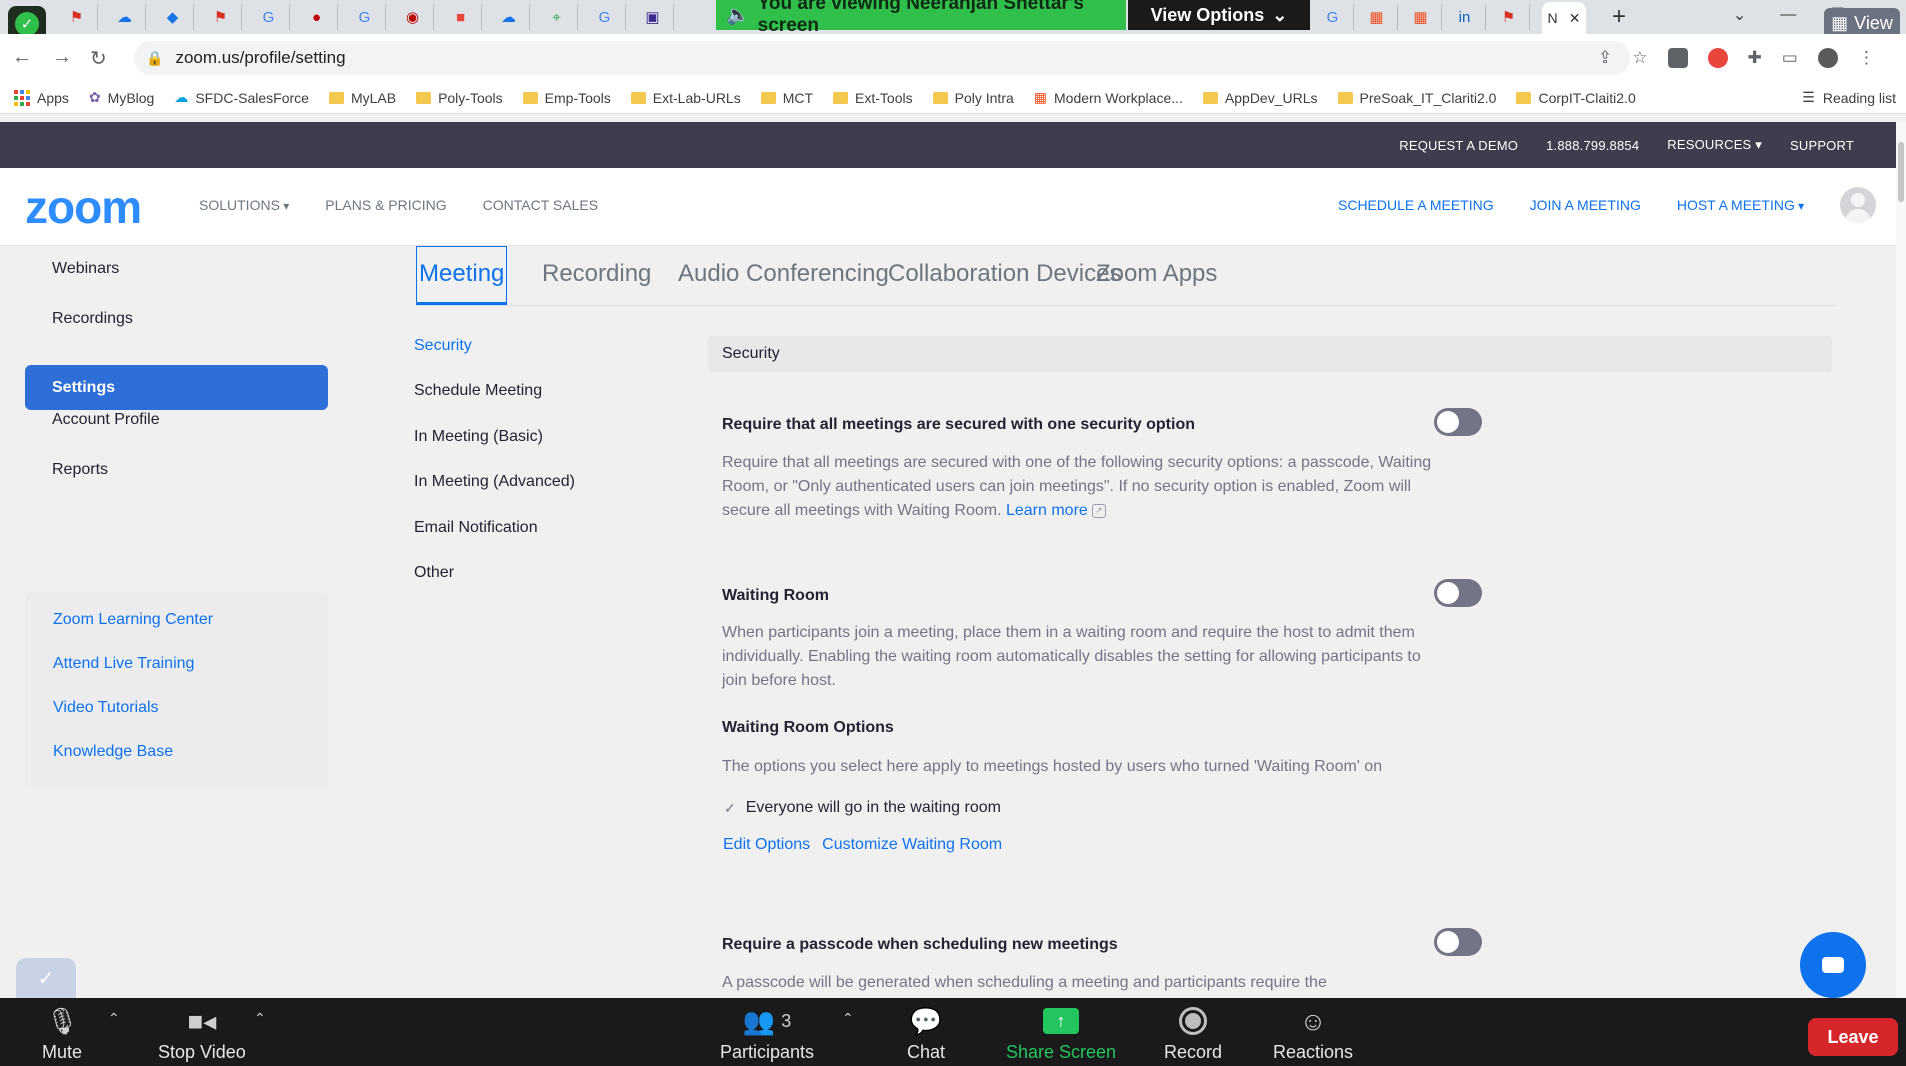 Image resolution: width=1906 pixels, height=1066 pixels. What do you see at coordinates (1416, 98) in the screenshot?
I see `bookmark-folder: PreSoak_IT_Clariti2.0` at bounding box center [1416, 98].